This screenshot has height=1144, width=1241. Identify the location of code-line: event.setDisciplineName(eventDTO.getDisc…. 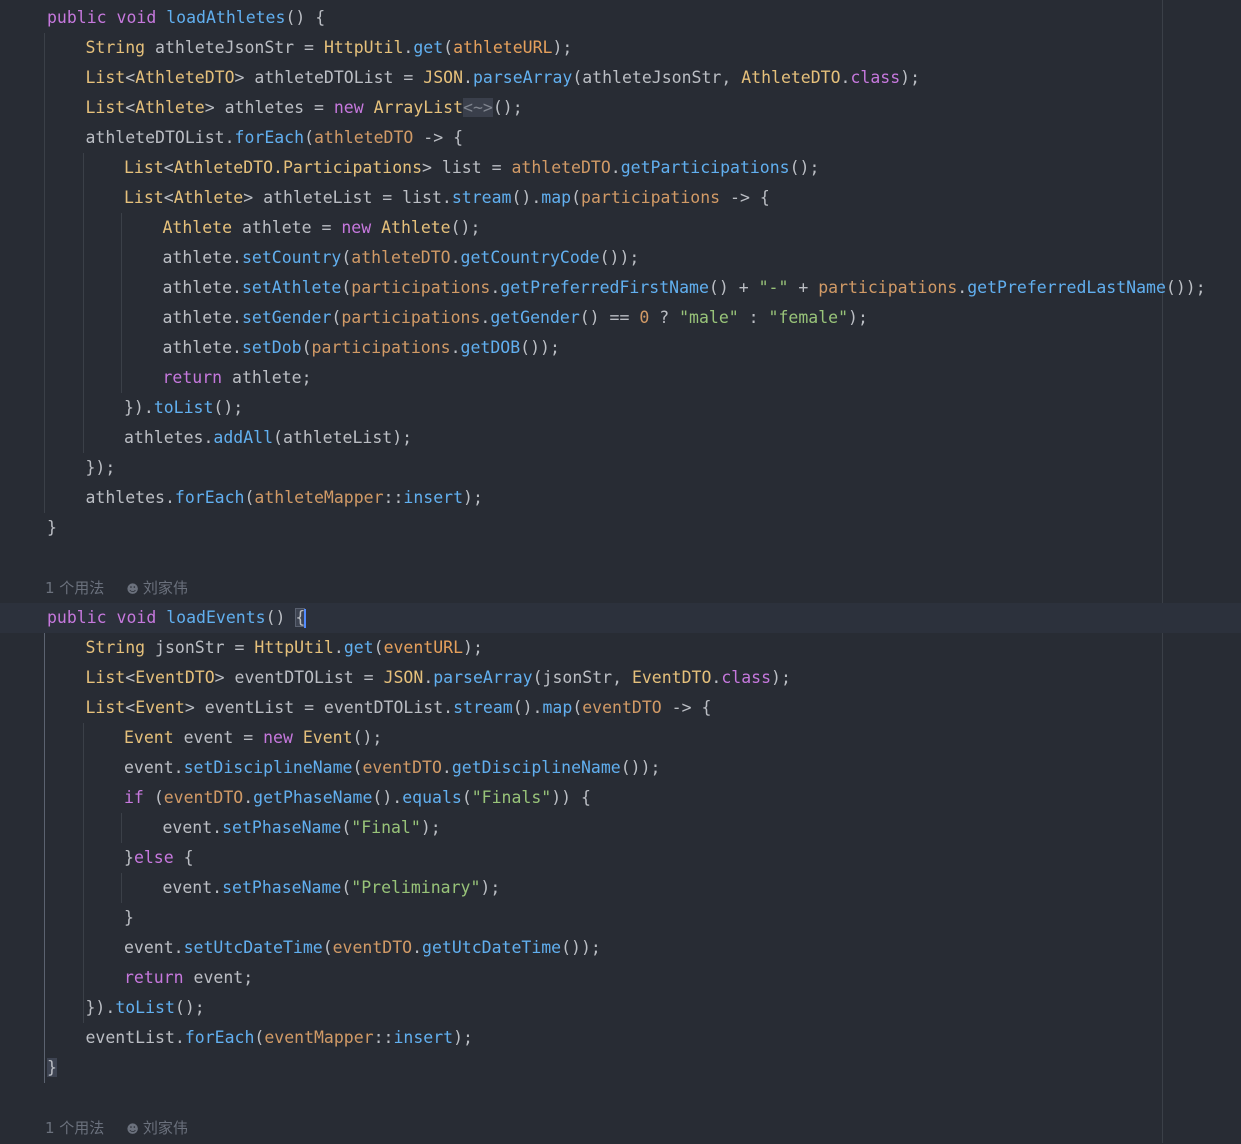
(620, 768).